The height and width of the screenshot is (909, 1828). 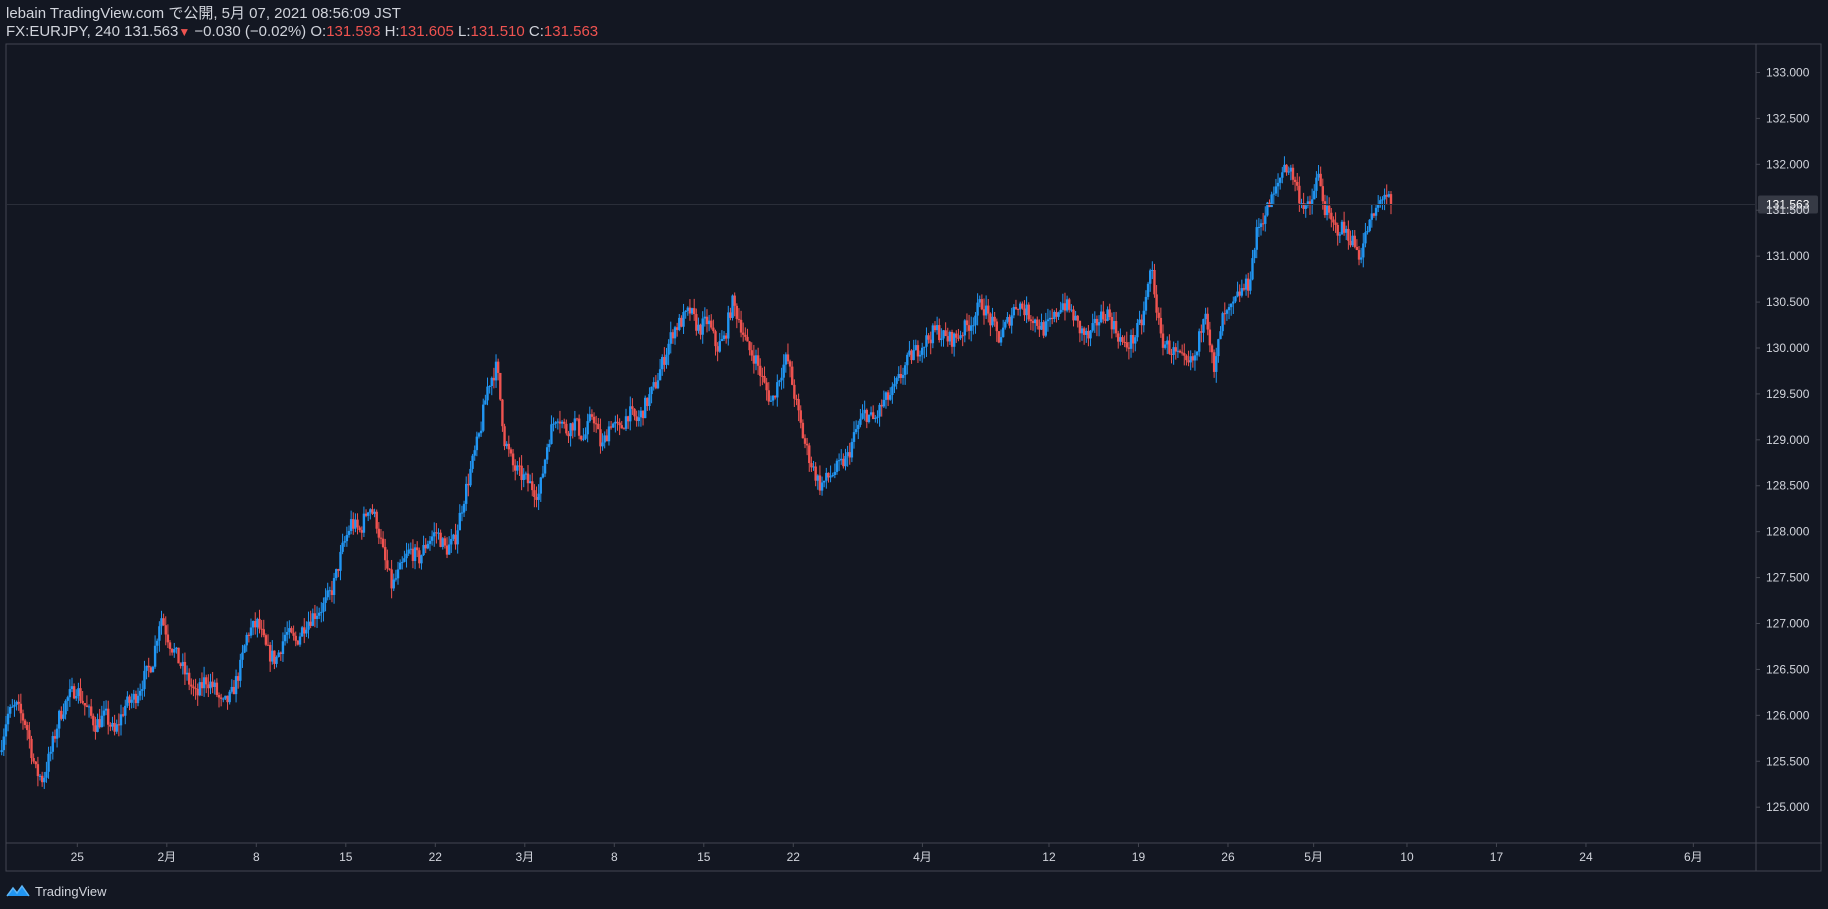 I want to click on price-tick-label: 130.500, so click(x=1788, y=302).